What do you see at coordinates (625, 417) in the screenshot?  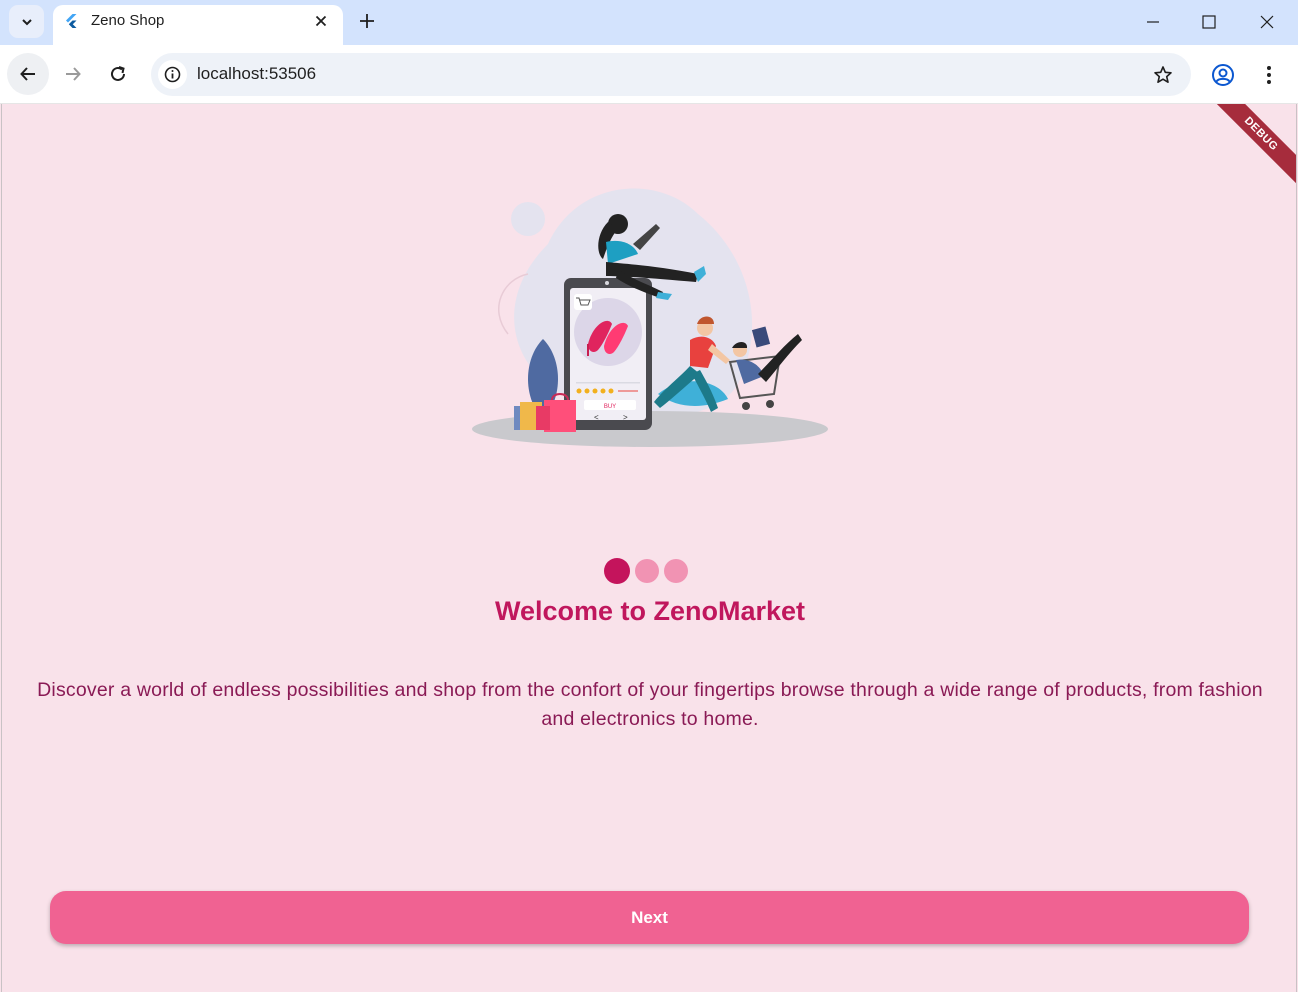 I see `phone-next-label: >` at bounding box center [625, 417].